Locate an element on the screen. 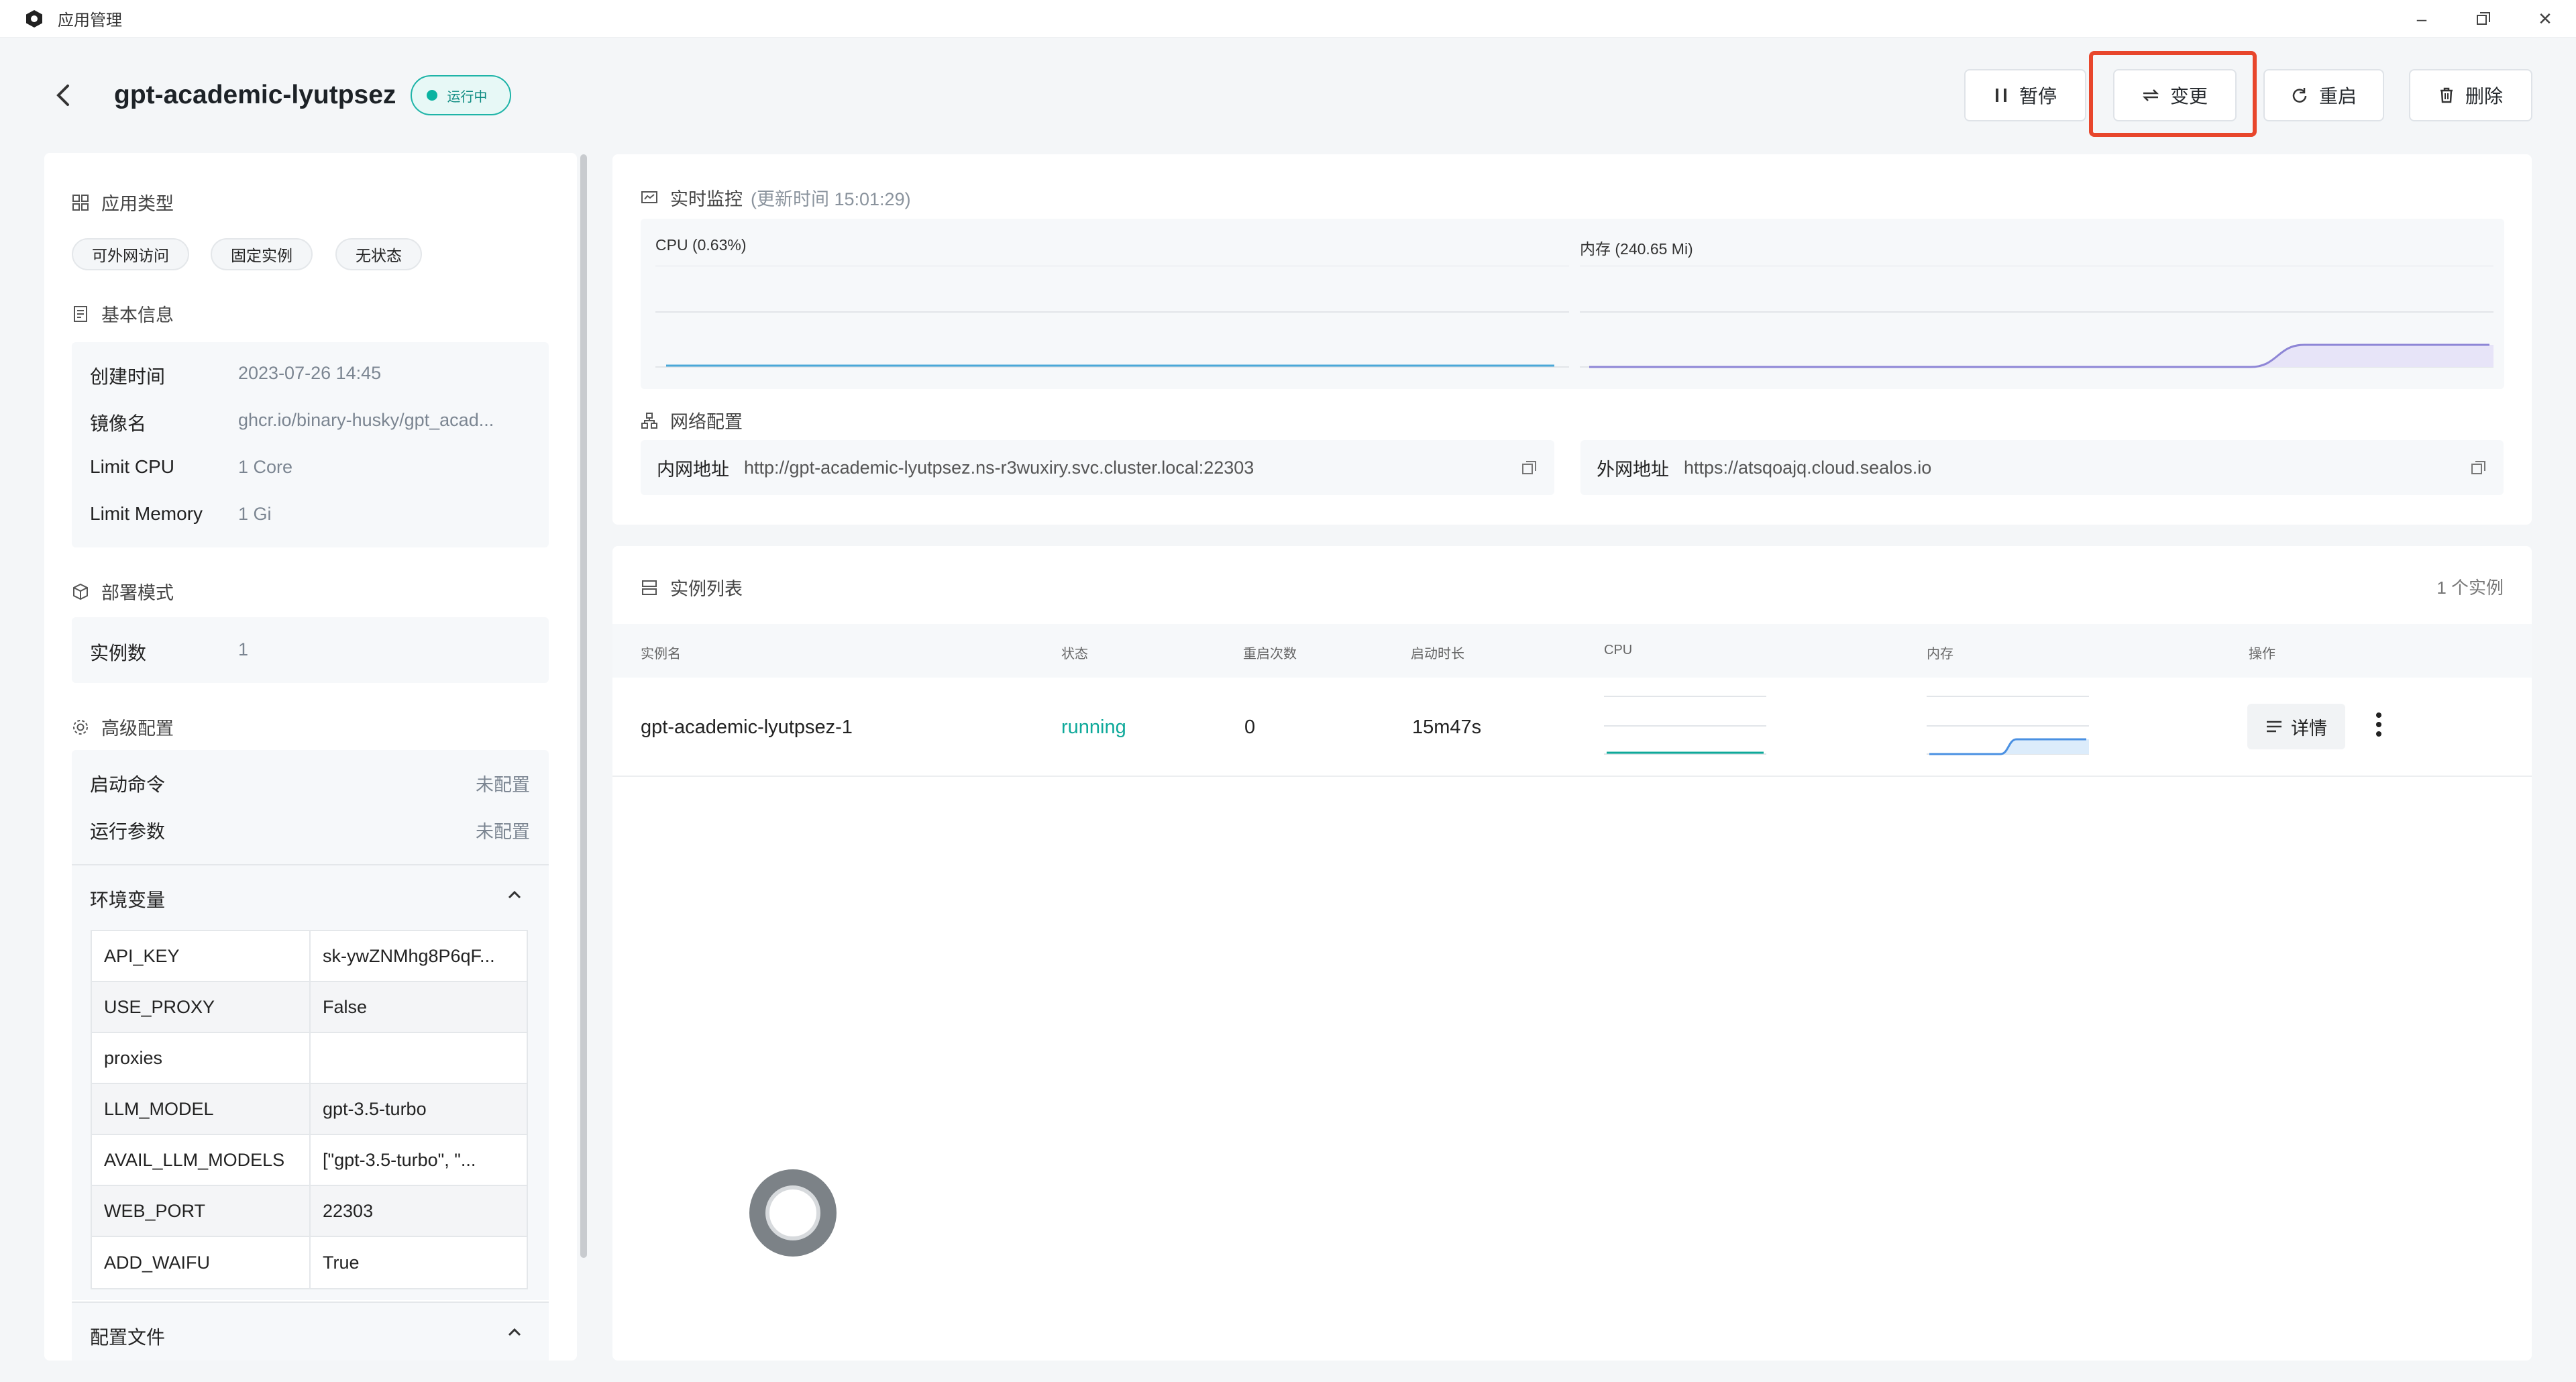 Image resolution: width=2576 pixels, height=1382 pixels. tag-stateless: 无状态 is located at coordinates (378, 254).